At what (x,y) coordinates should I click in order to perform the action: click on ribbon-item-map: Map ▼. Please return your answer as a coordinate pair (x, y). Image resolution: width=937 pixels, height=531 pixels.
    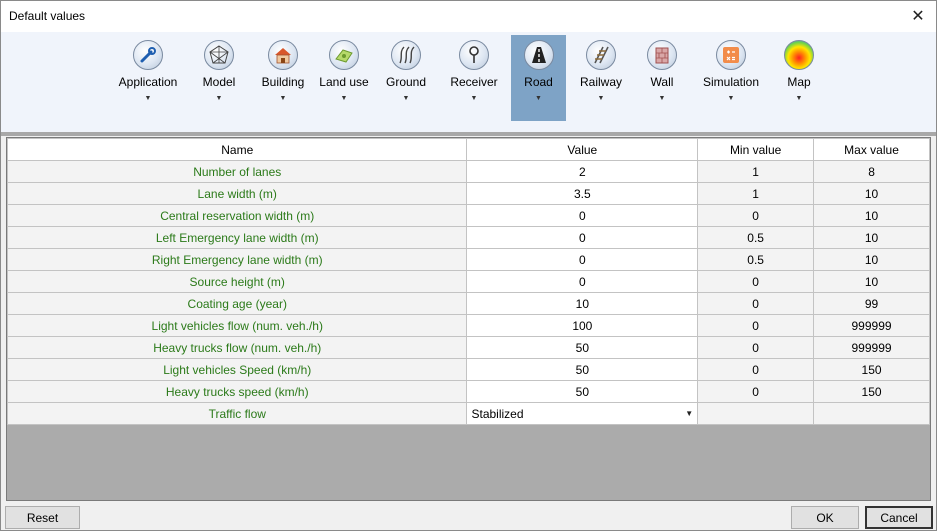
    Looking at the image, I should click on (799, 78).